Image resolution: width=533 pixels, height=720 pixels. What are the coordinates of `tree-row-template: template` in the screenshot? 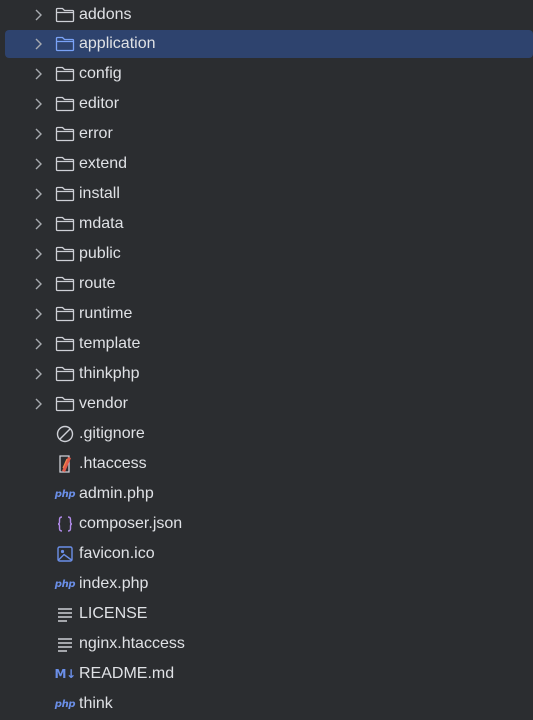 It's located at (266, 344).